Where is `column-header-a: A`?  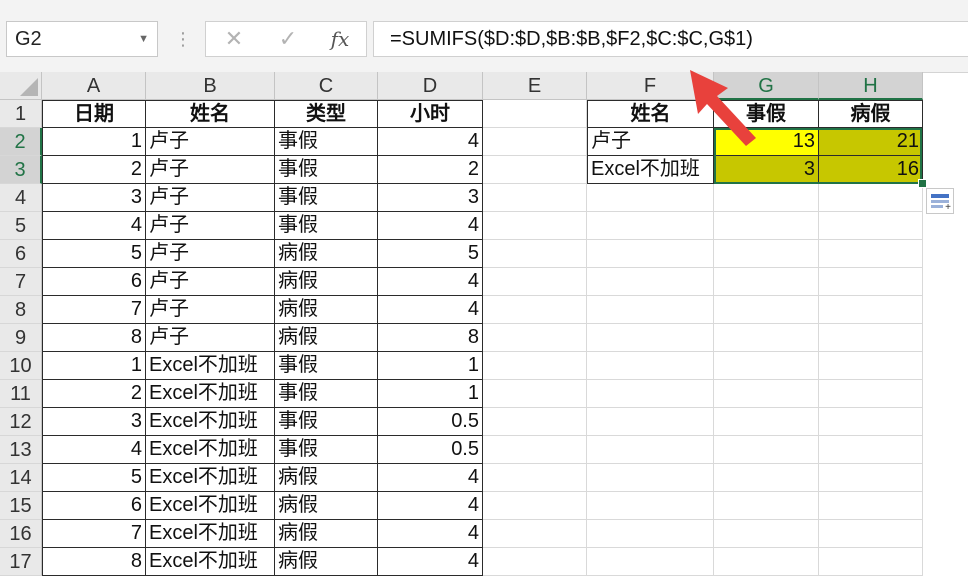 column-header-a: A is located at coordinates (94, 86).